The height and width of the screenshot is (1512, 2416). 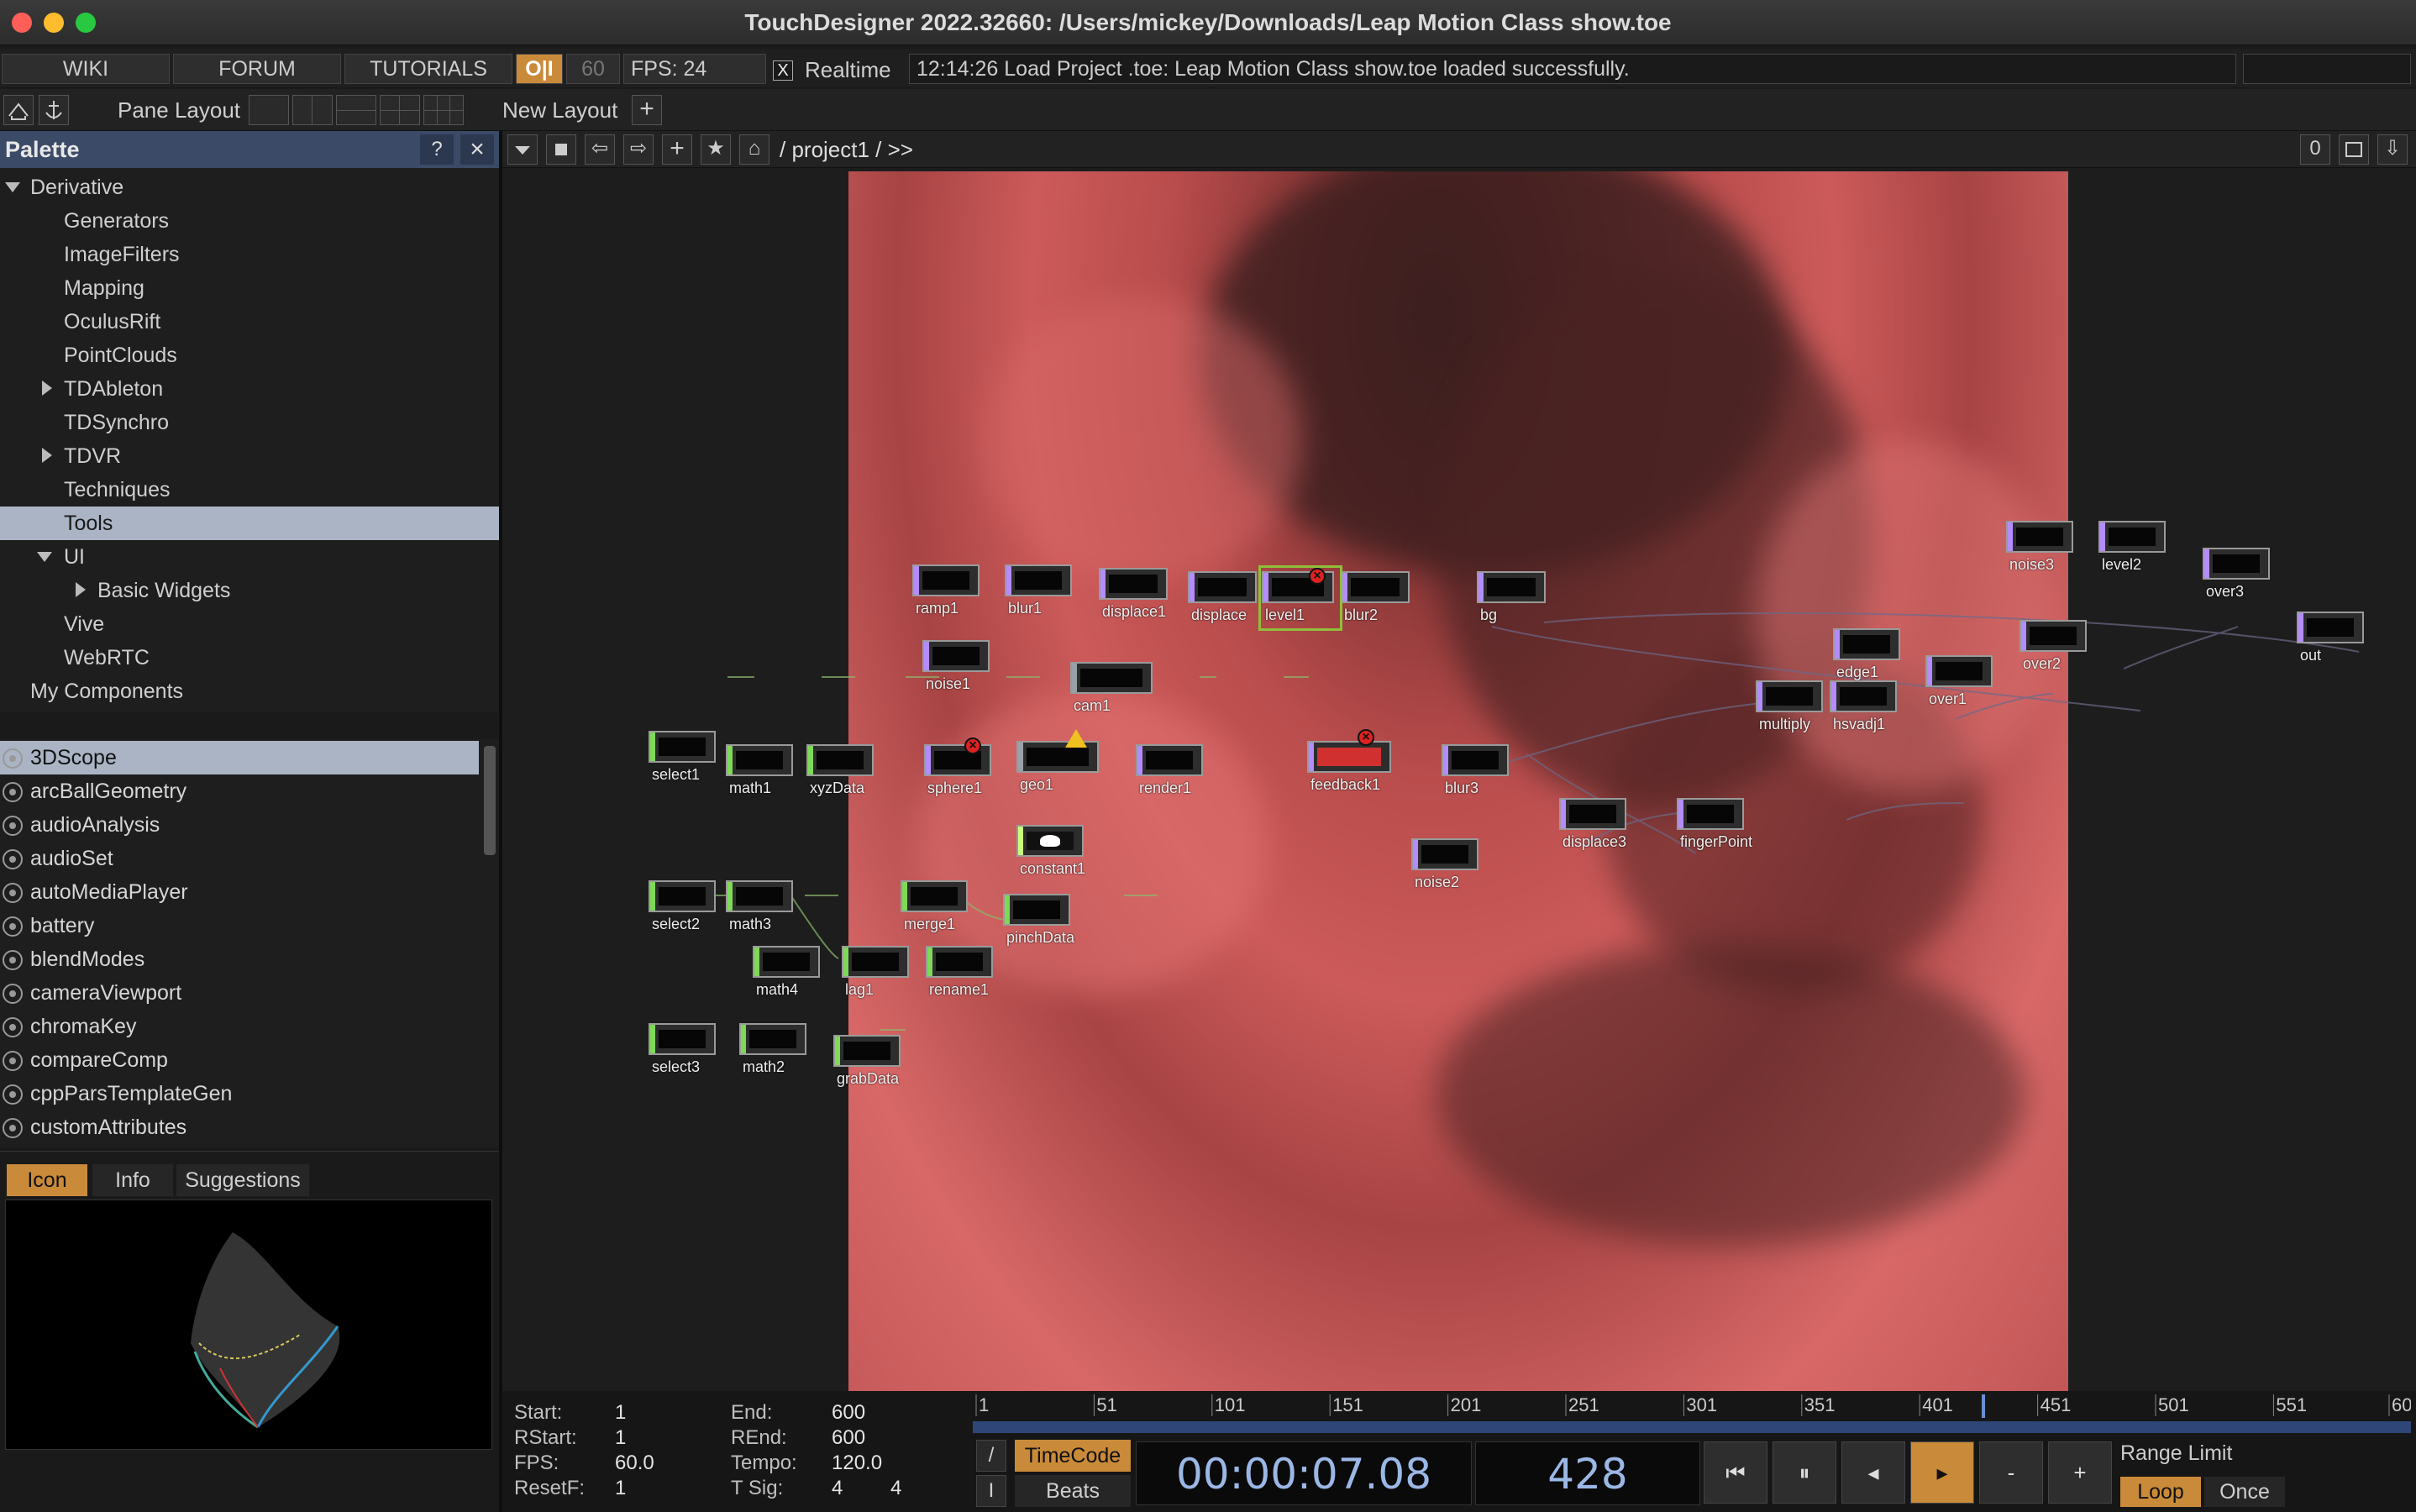 What do you see at coordinates (76, 187) in the screenshot?
I see `tree-item-derivative: Derivative` at bounding box center [76, 187].